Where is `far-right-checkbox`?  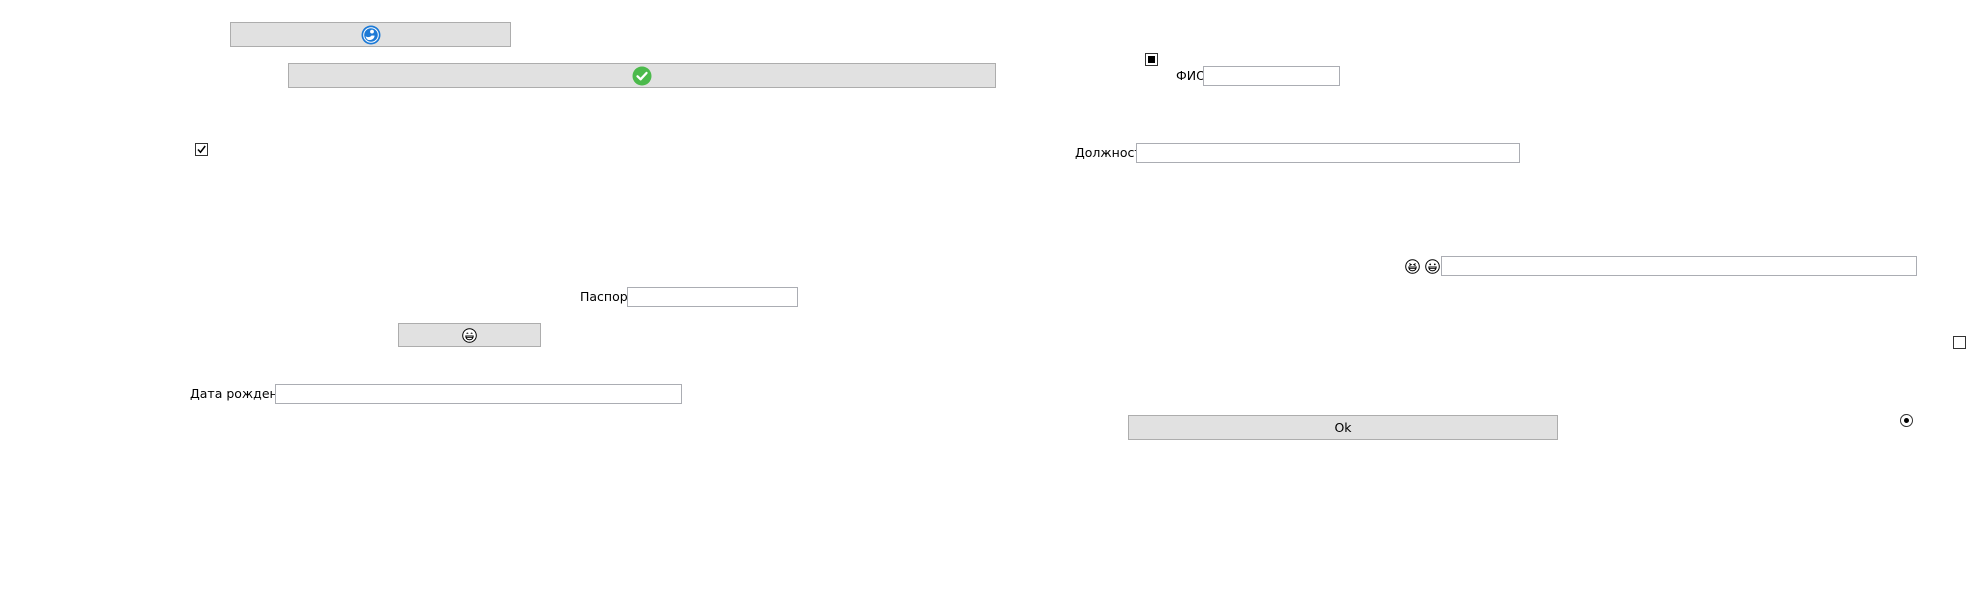
far-right-checkbox is located at coordinates (1959, 342).